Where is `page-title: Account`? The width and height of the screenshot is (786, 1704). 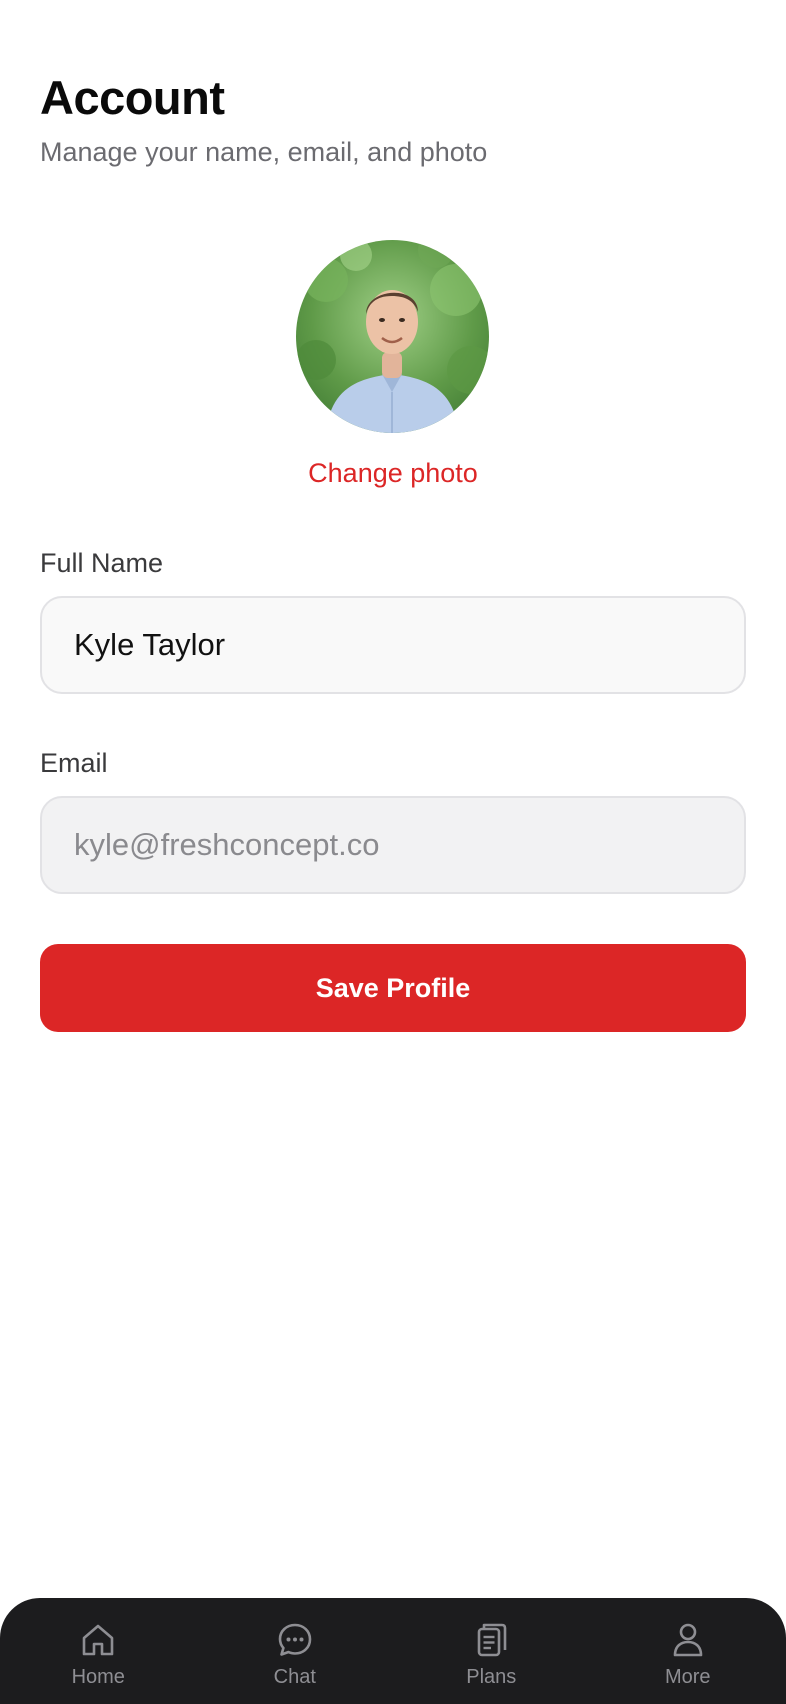
page-title: Account is located at coordinates (132, 97).